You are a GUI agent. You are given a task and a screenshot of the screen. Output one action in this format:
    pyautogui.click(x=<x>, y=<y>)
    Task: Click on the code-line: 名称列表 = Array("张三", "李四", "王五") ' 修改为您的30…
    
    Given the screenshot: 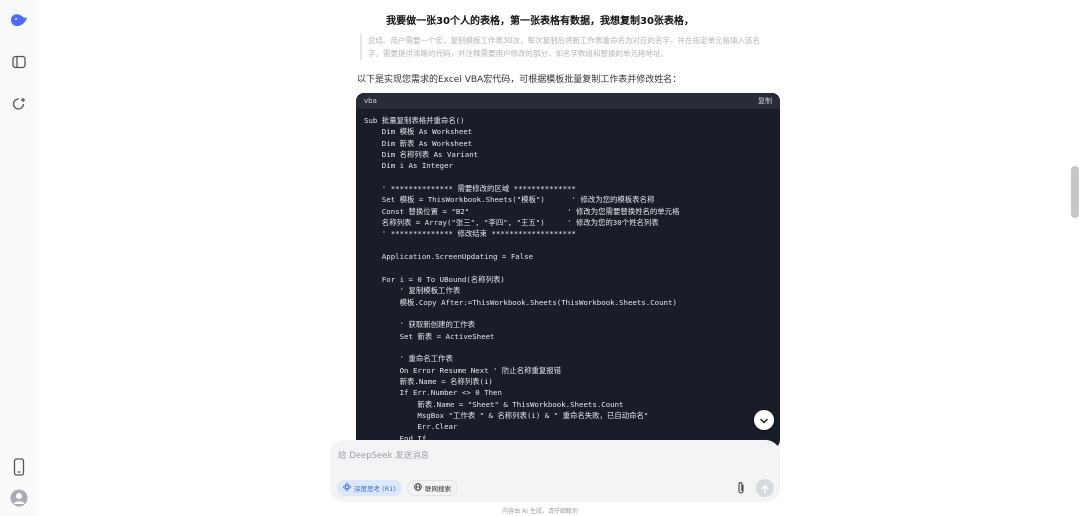 What is the action you would take?
    pyautogui.click(x=511, y=223)
    